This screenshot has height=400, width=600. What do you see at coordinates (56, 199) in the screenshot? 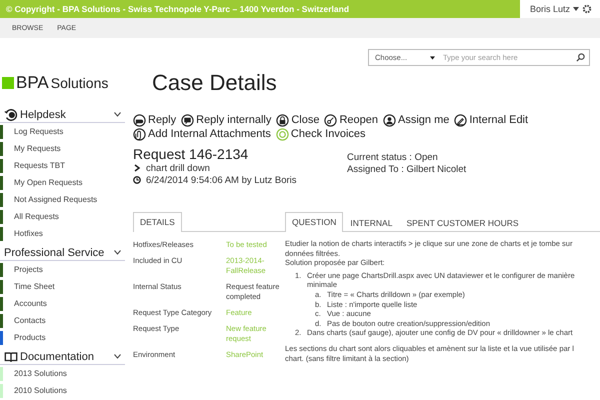
I see `sidebar-item: Not Assigned Requests` at bounding box center [56, 199].